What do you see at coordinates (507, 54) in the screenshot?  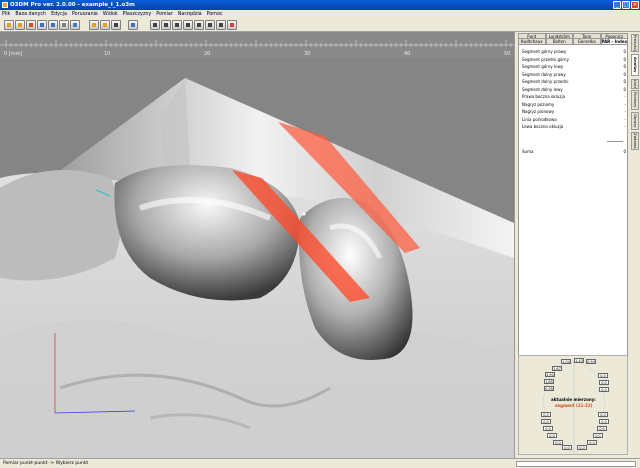 I see `ruler-tick-label: 50` at bounding box center [507, 54].